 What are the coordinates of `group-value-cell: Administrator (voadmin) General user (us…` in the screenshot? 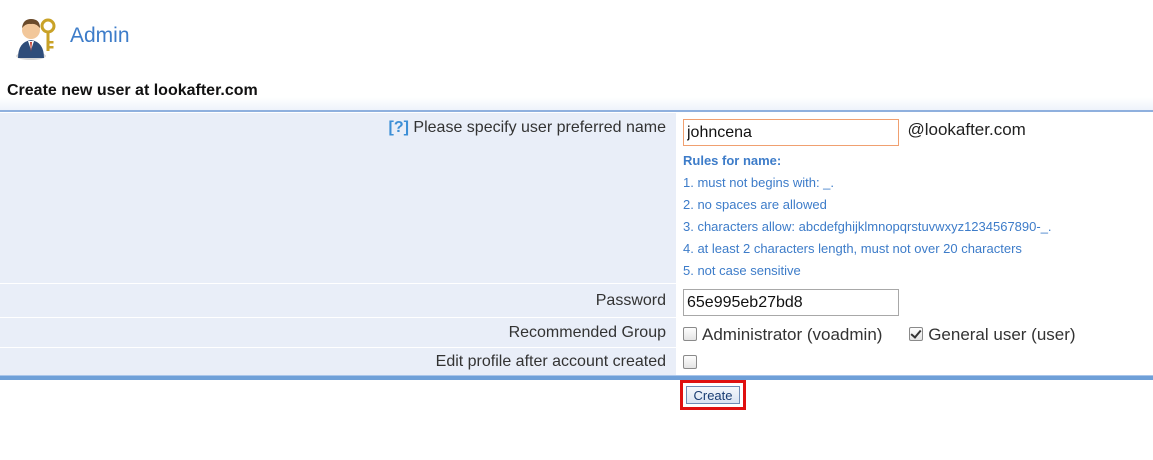 It's located at (915, 333).